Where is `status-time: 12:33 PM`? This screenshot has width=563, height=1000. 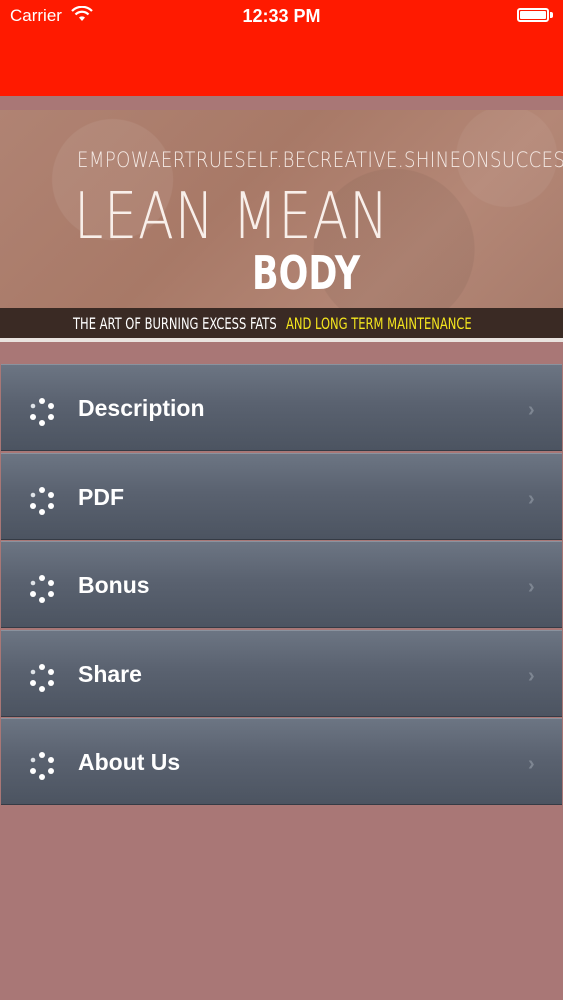 status-time: 12:33 PM is located at coordinates (281, 16).